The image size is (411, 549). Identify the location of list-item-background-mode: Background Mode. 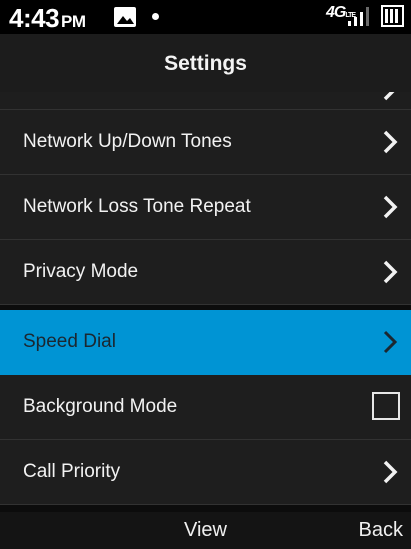
(205, 407).